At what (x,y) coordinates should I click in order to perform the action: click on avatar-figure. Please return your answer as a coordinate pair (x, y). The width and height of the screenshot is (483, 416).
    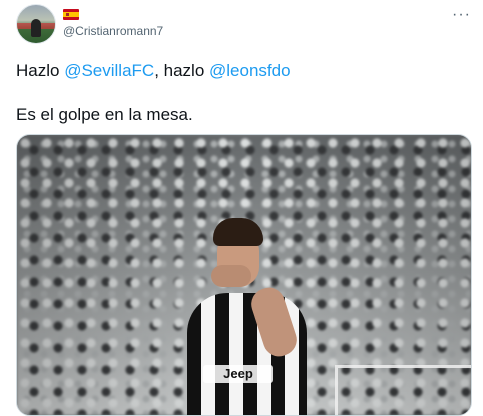
    Looking at the image, I should click on (36, 28).